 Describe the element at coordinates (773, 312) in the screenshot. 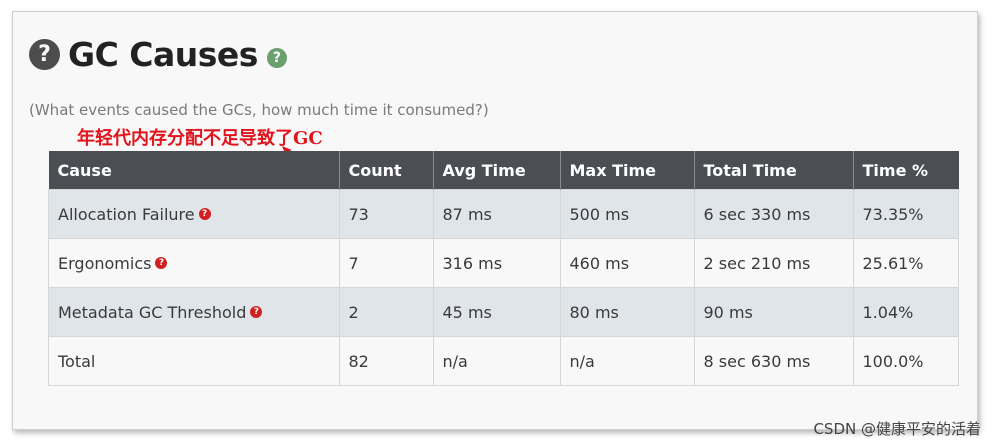

I see `total-time-cell: 90 ms` at that location.